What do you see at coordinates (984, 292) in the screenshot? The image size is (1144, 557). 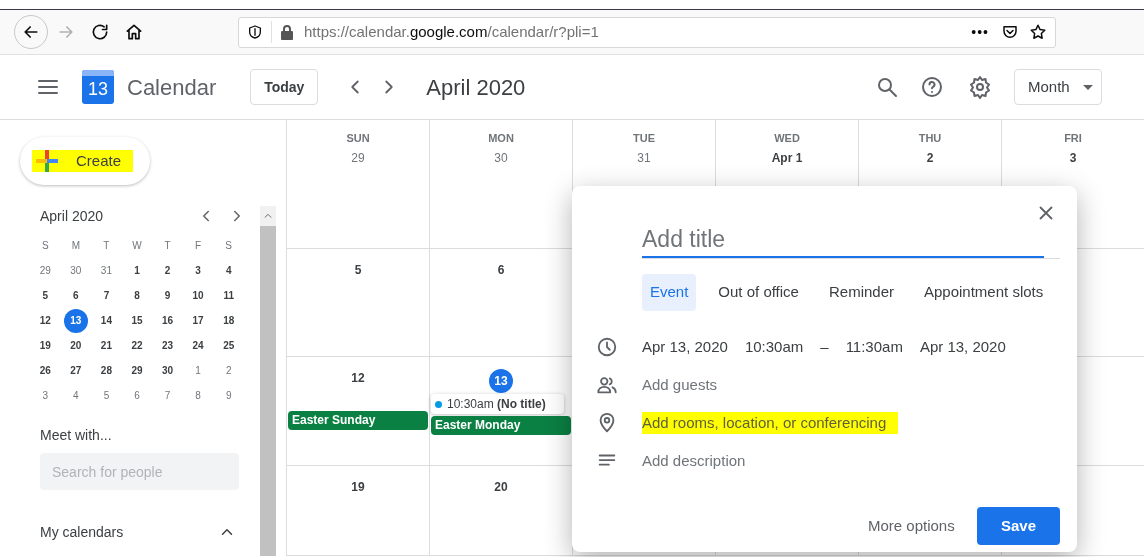 I see `event-type-tab: Appointment slots` at bounding box center [984, 292].